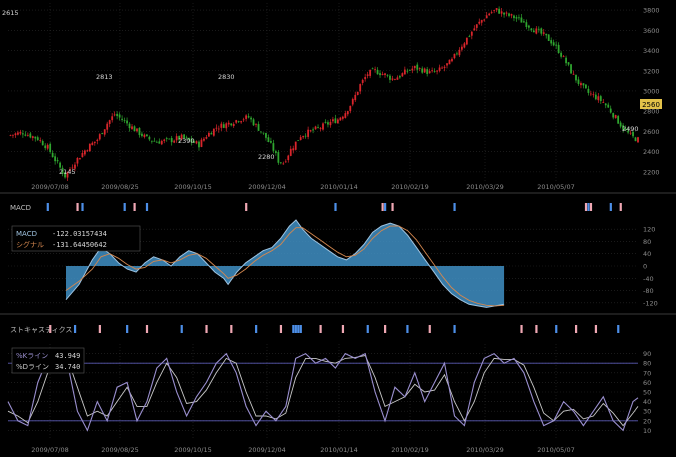 The width and height of the screenshot is (676, 457). I want to click on price-y-tick-label-4: 3000, so click(651, 91).